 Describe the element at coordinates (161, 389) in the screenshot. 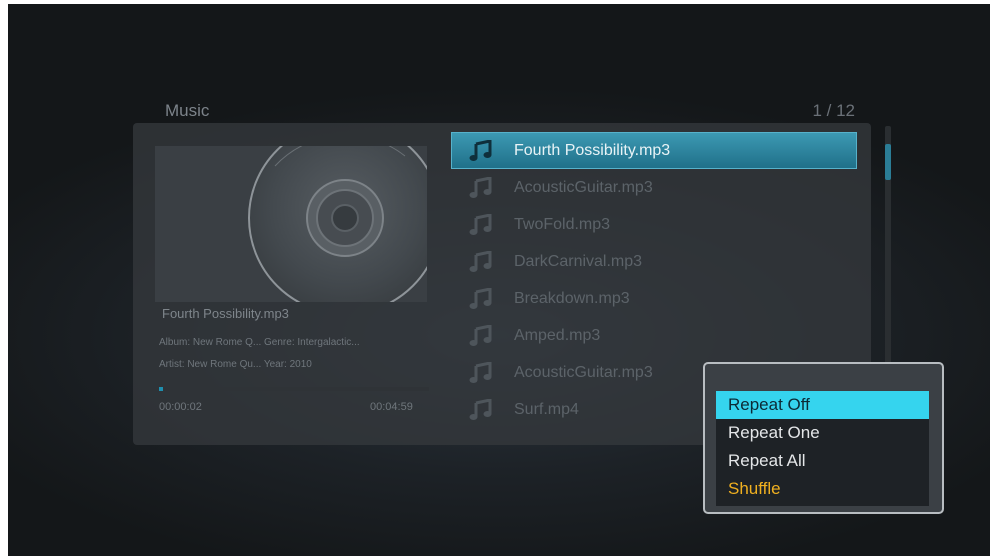

I see `progress-fill` at that location.